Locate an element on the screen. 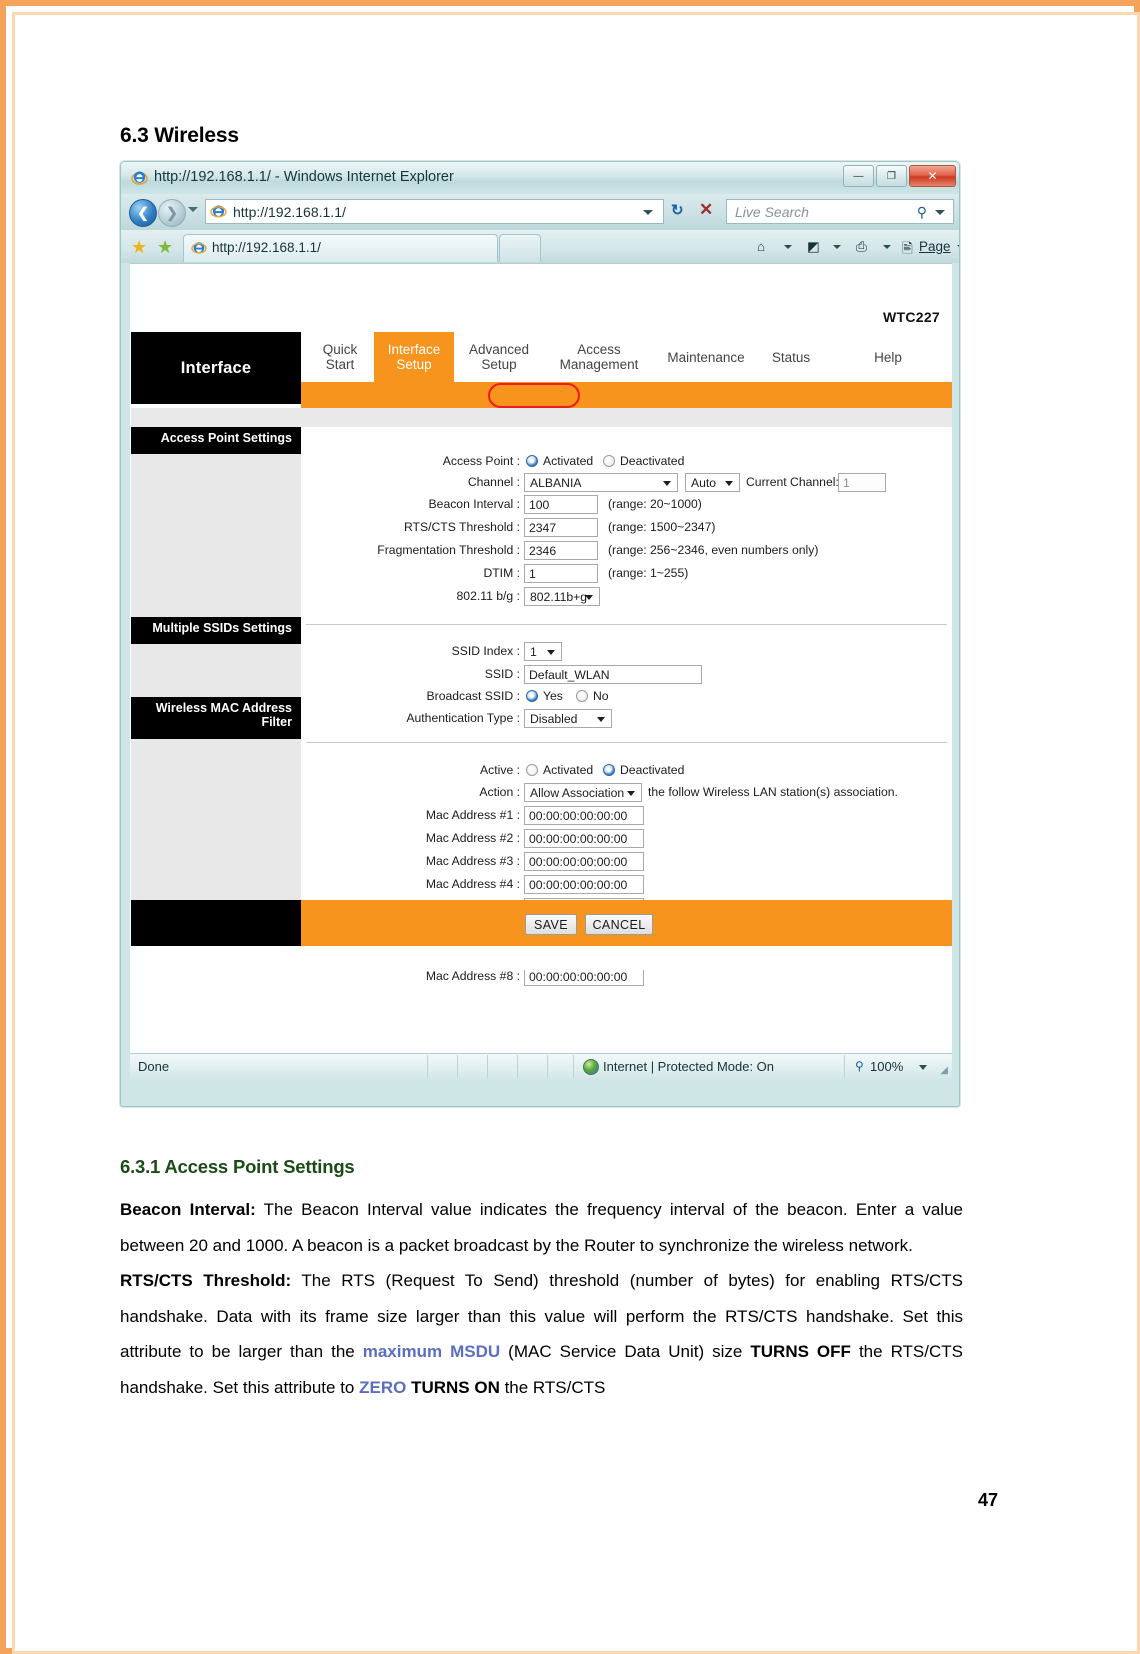 This screenshot has width=1140, height=1654. section-title-access-point: Access Point Settings is located at coordinates (216, 440).